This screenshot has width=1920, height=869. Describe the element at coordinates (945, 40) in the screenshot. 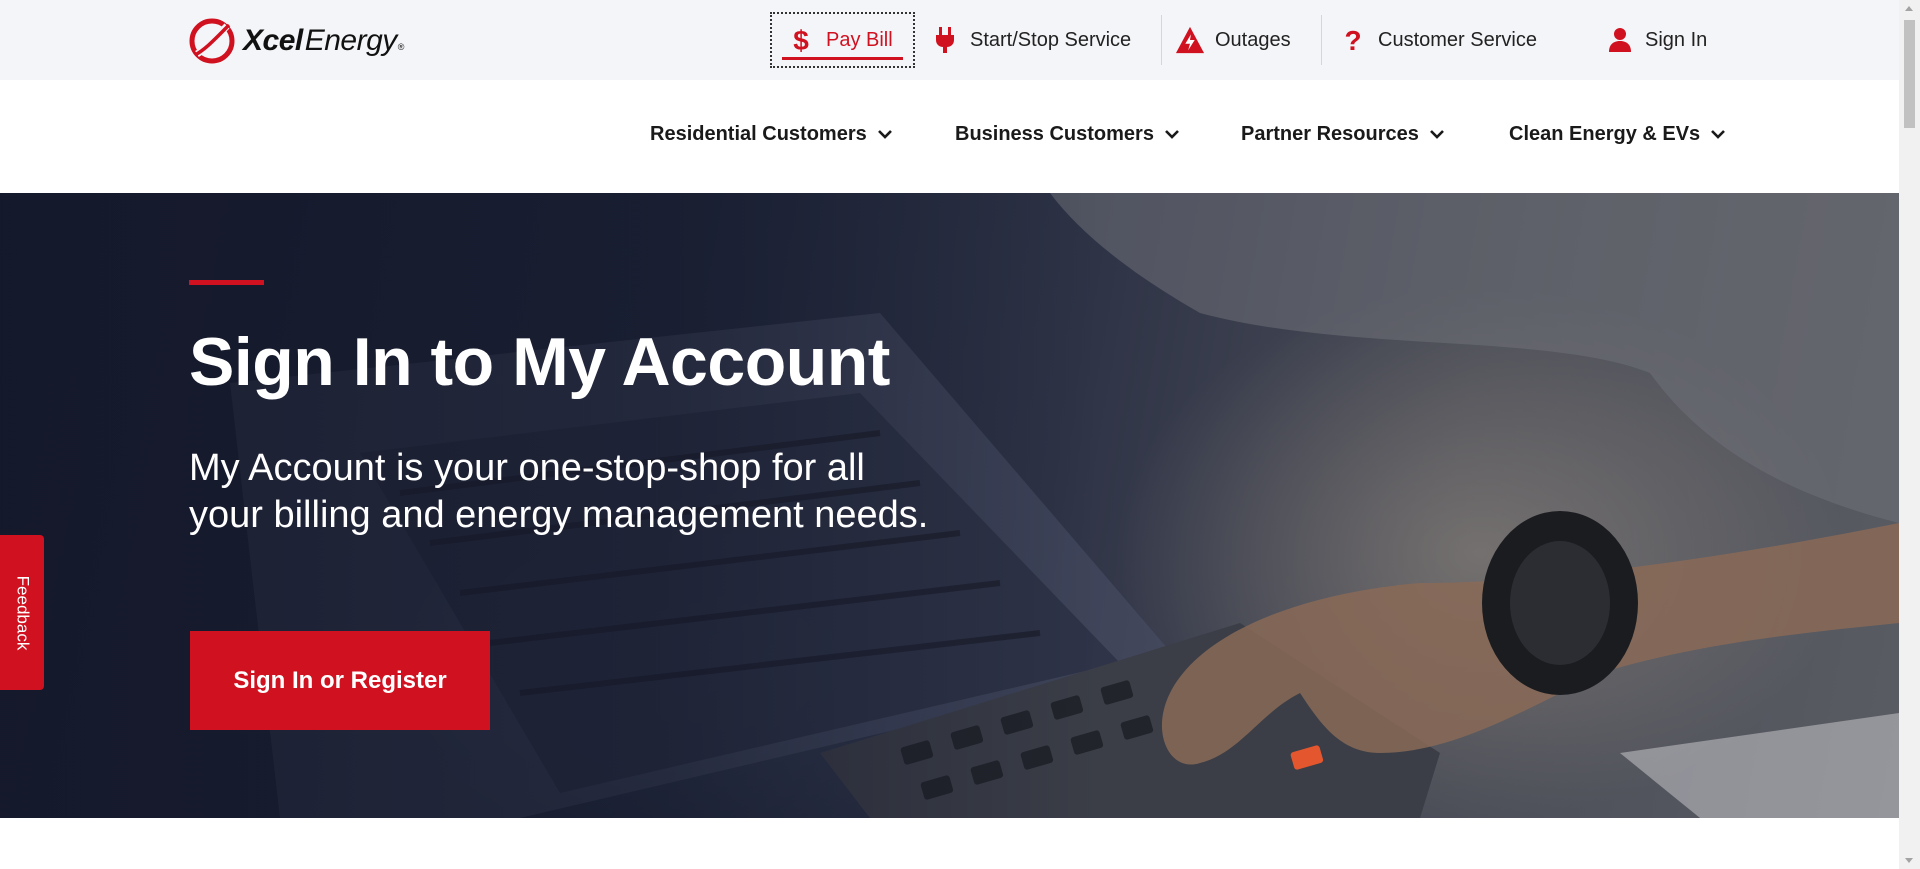

I see `plug-icon` at that location.